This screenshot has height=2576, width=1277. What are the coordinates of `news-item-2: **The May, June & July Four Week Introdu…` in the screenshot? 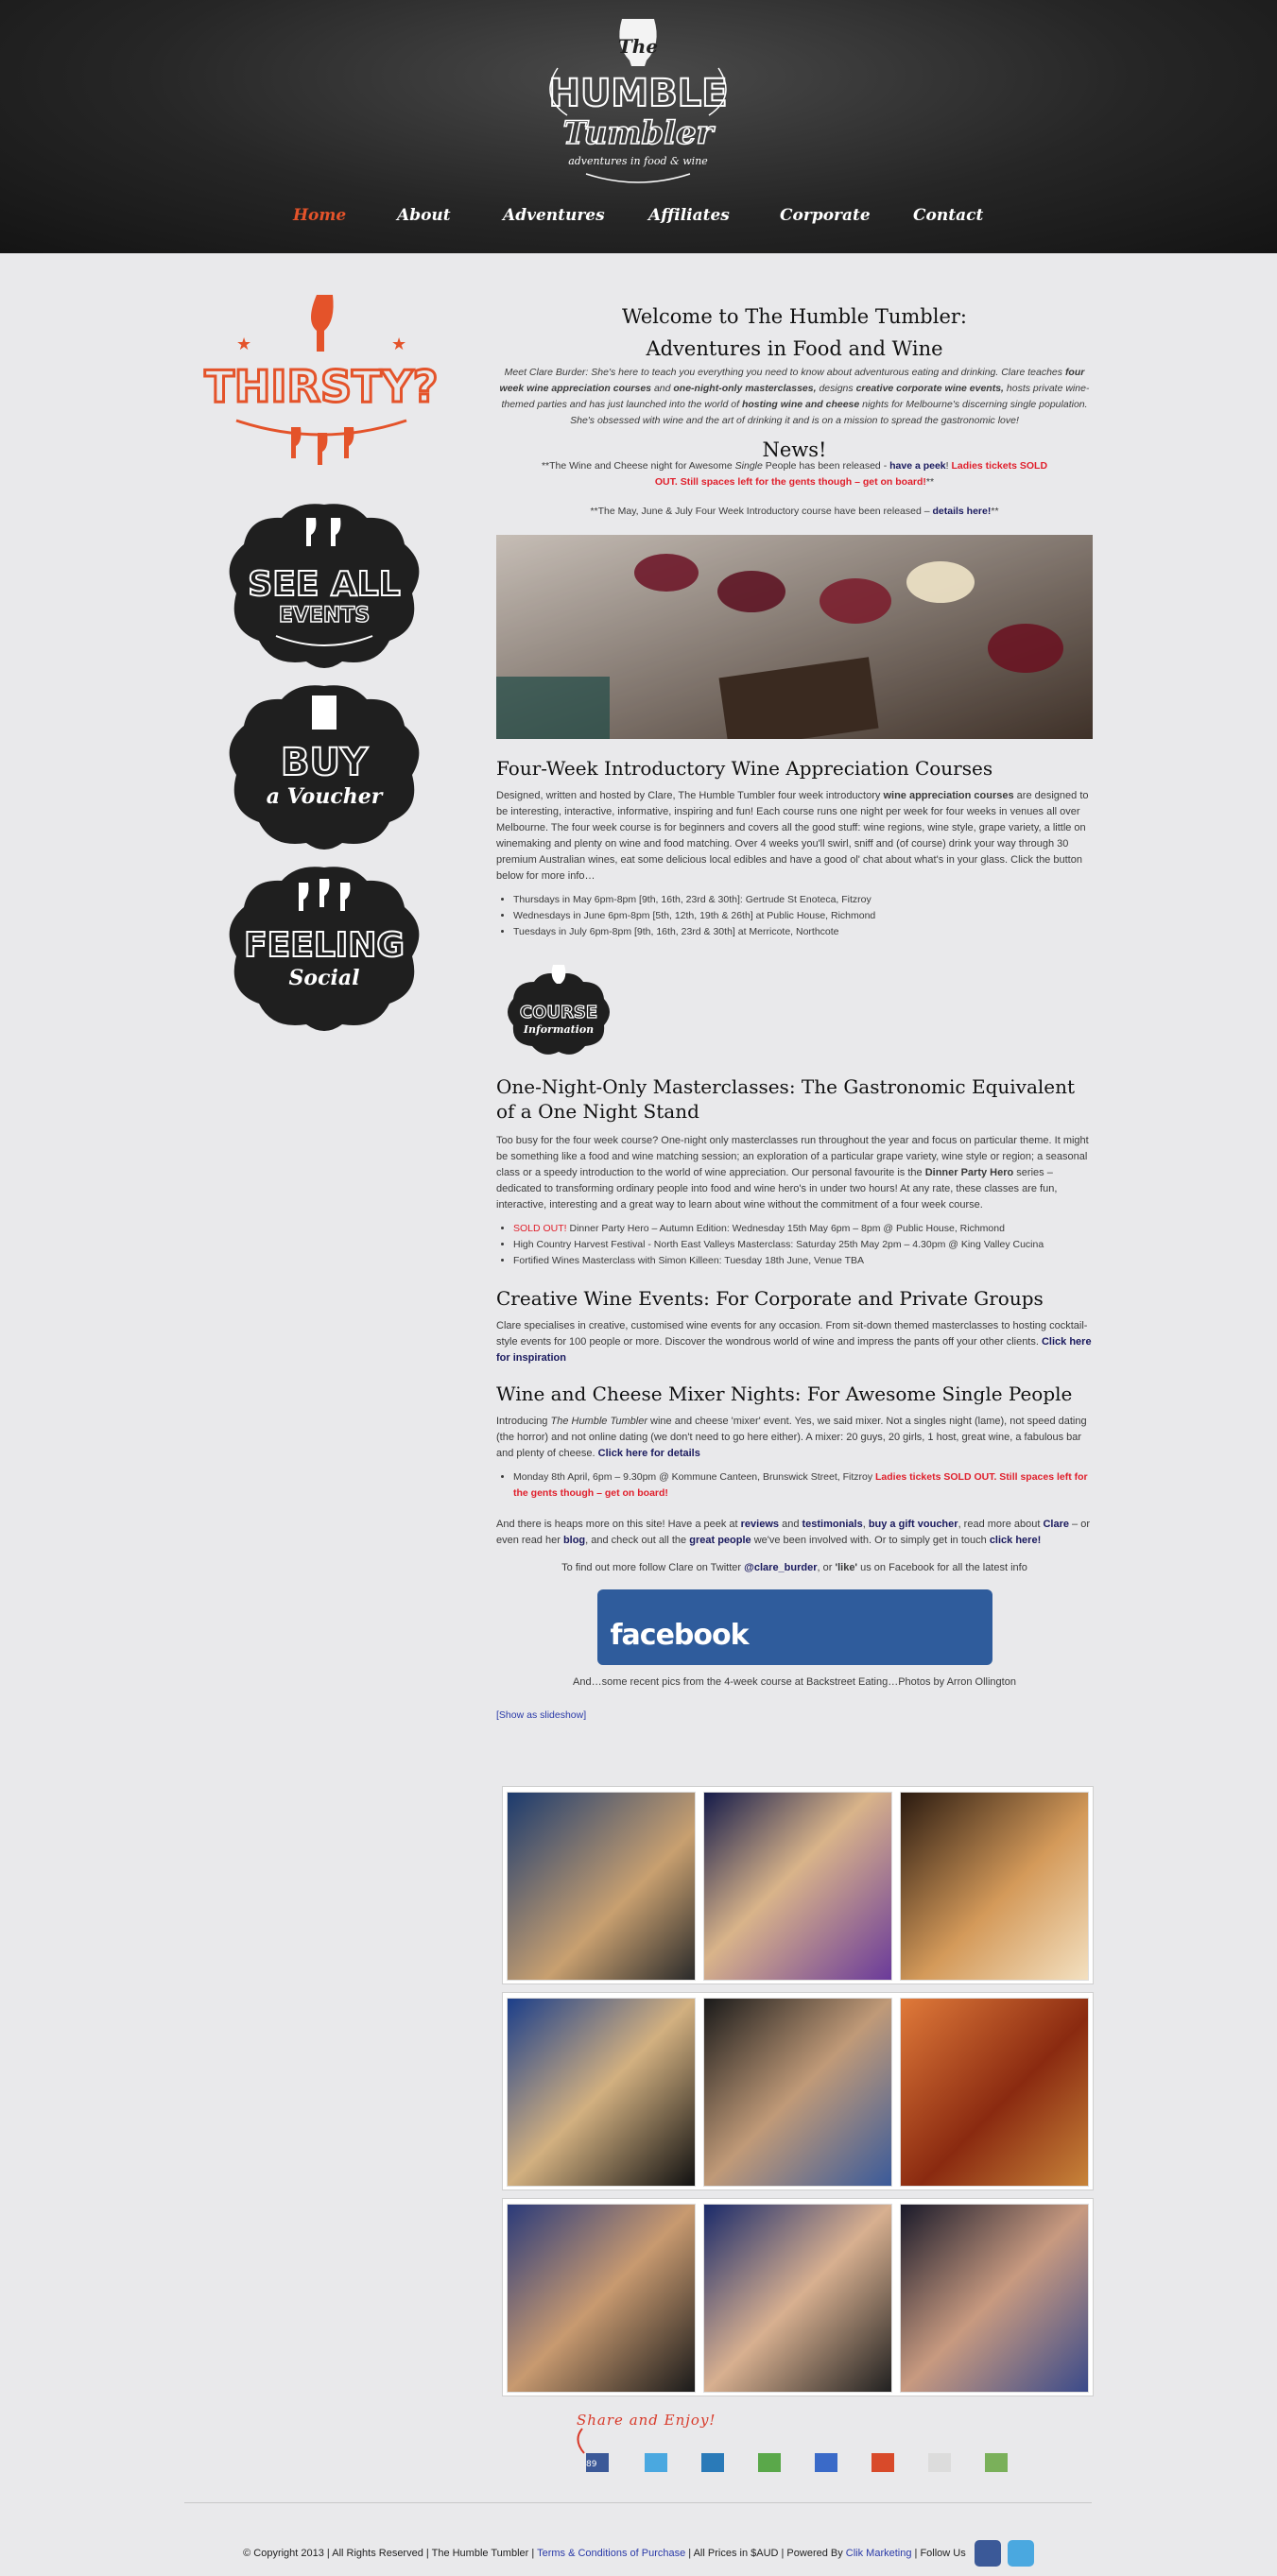 It's located at (795, 511).